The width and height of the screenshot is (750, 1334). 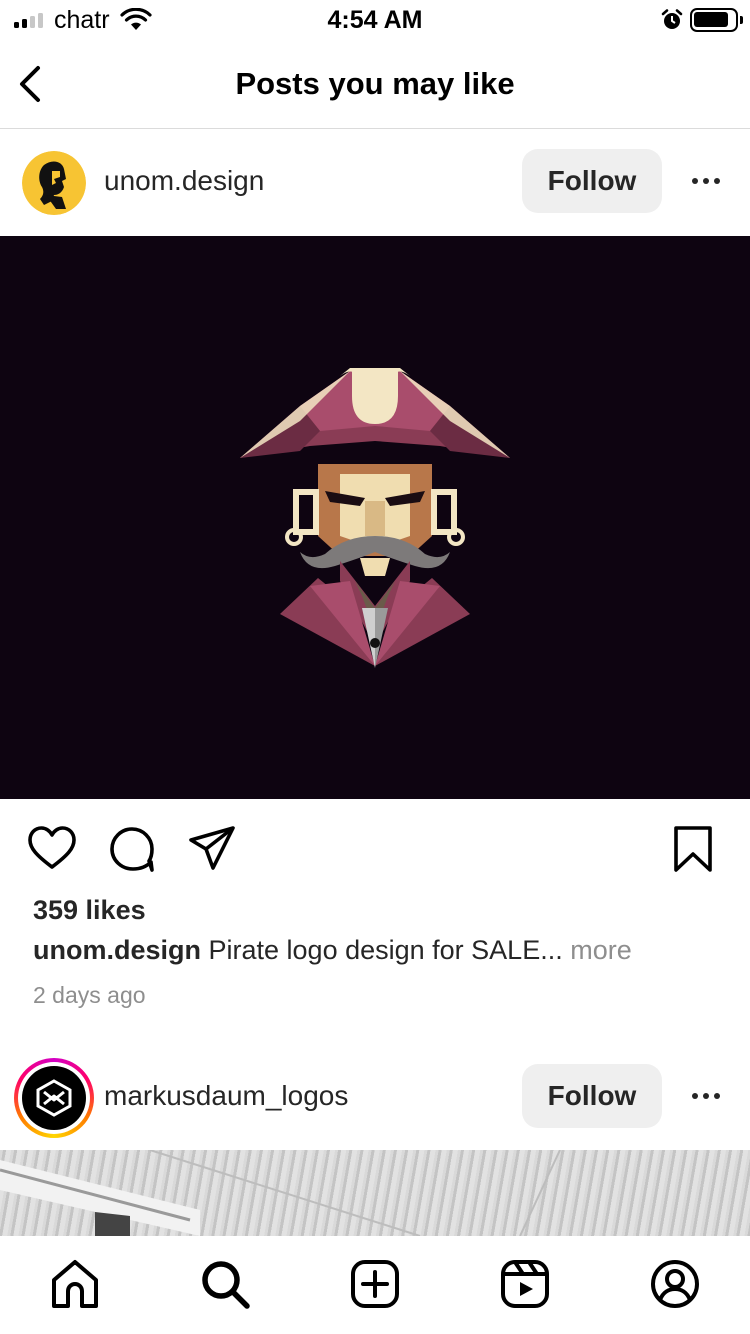 I want to click on post-image, so click(x=375, y=1193).